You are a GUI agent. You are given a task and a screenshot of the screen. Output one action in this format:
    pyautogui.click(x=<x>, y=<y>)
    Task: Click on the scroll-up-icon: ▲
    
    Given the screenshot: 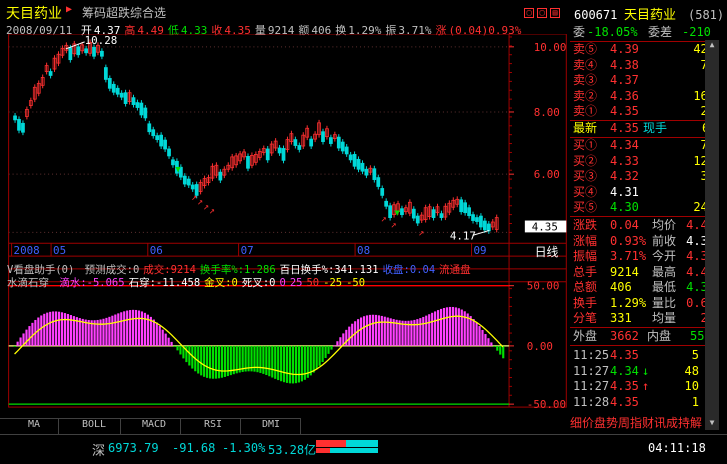 What is the action you would take?
    pyautogui.click(x=712, y=45)
    